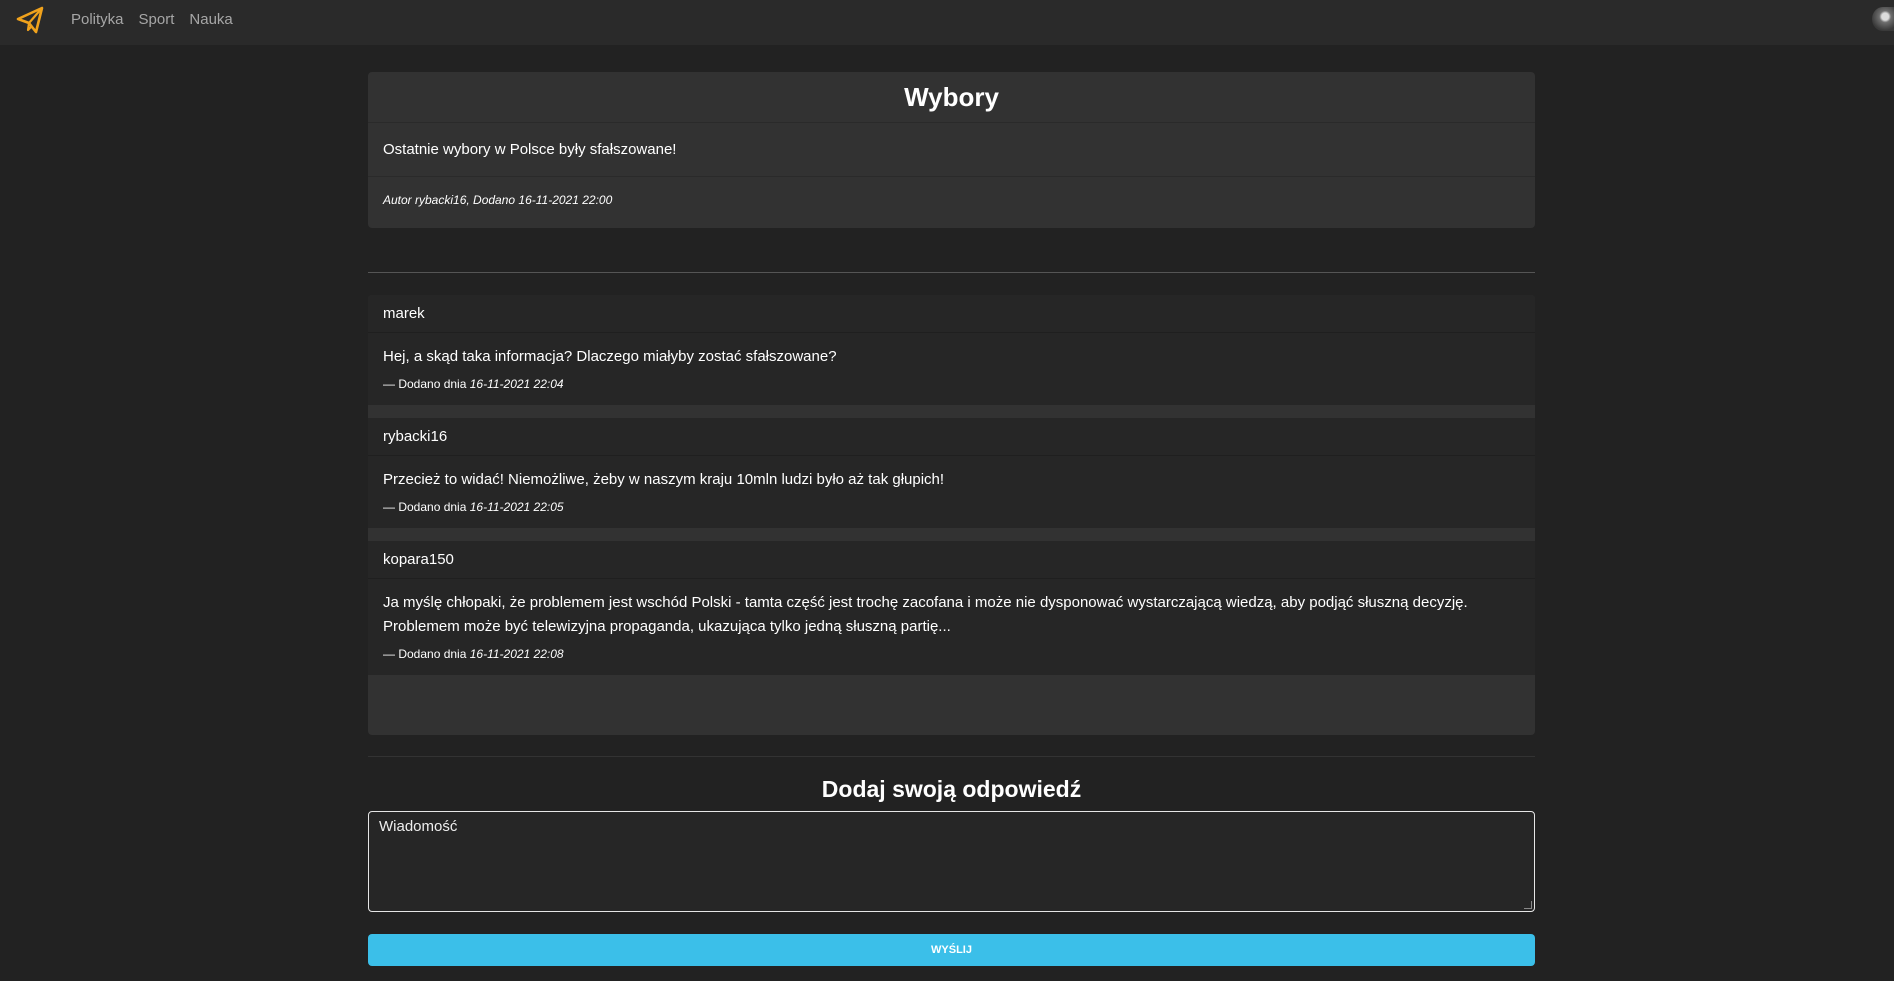 The height and width of the screenshot is (981, 1894). I want to click on resize-handle, so click(1528, 905).